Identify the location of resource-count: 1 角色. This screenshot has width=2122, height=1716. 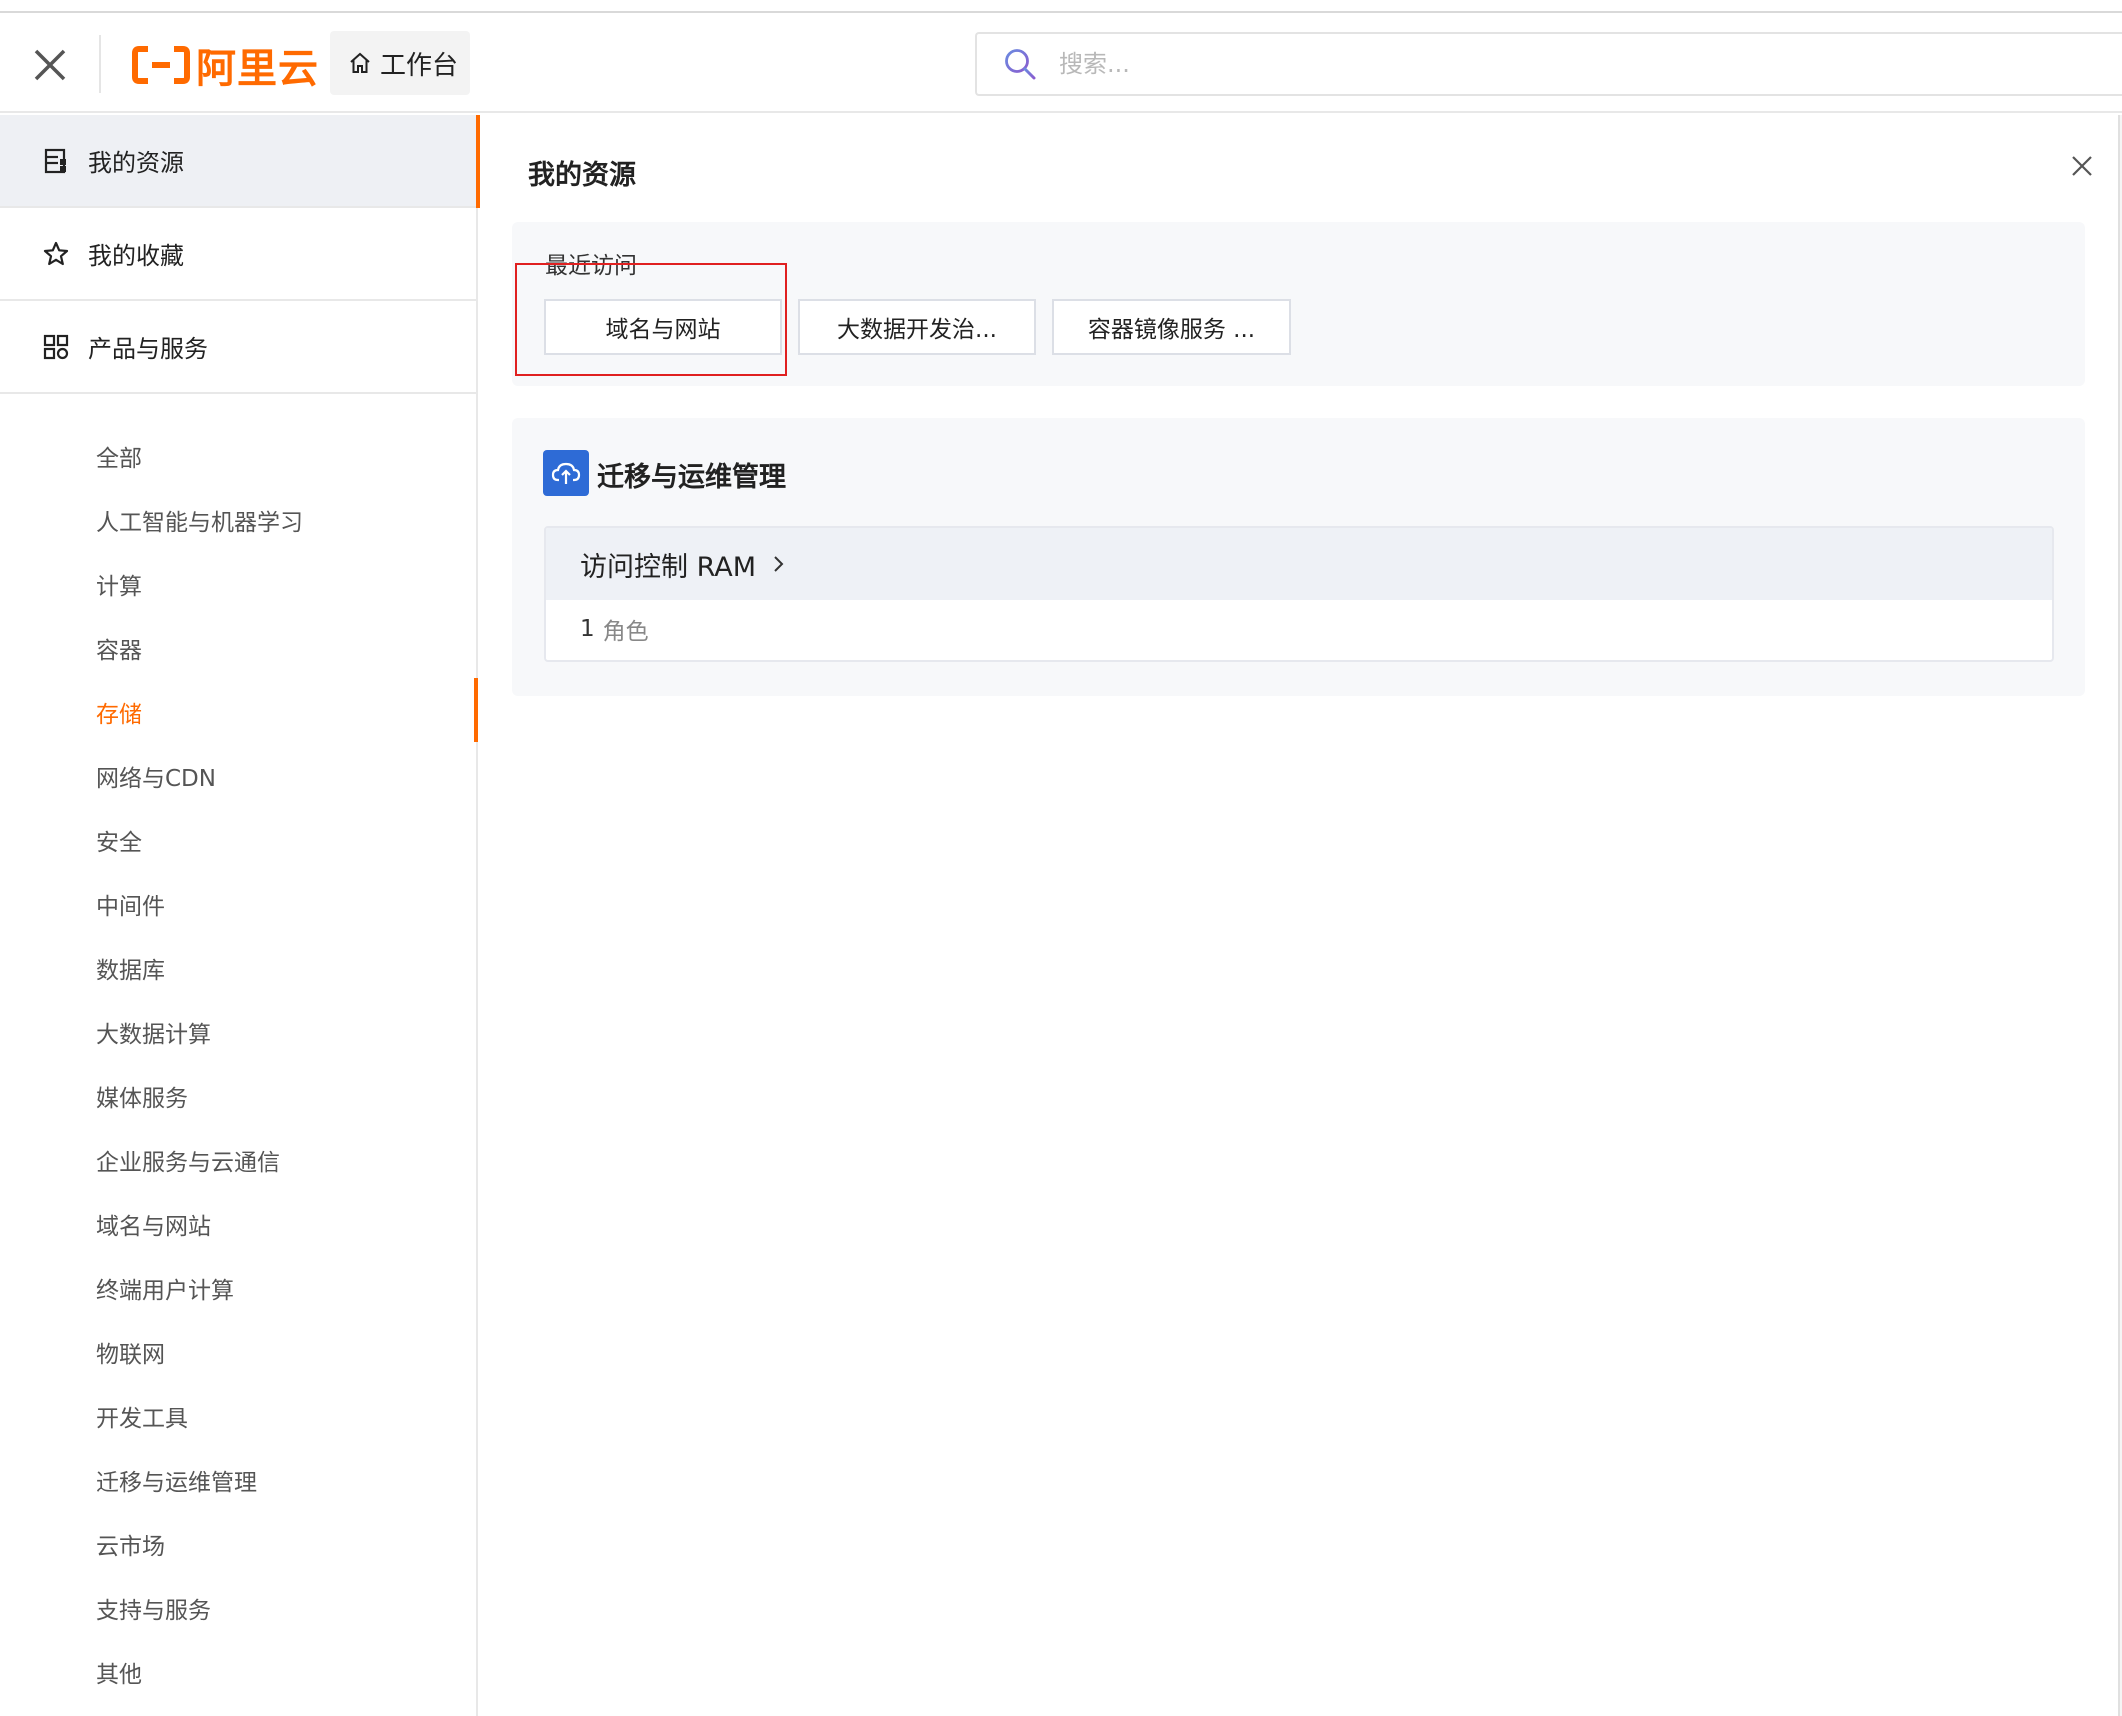
(614, 629).